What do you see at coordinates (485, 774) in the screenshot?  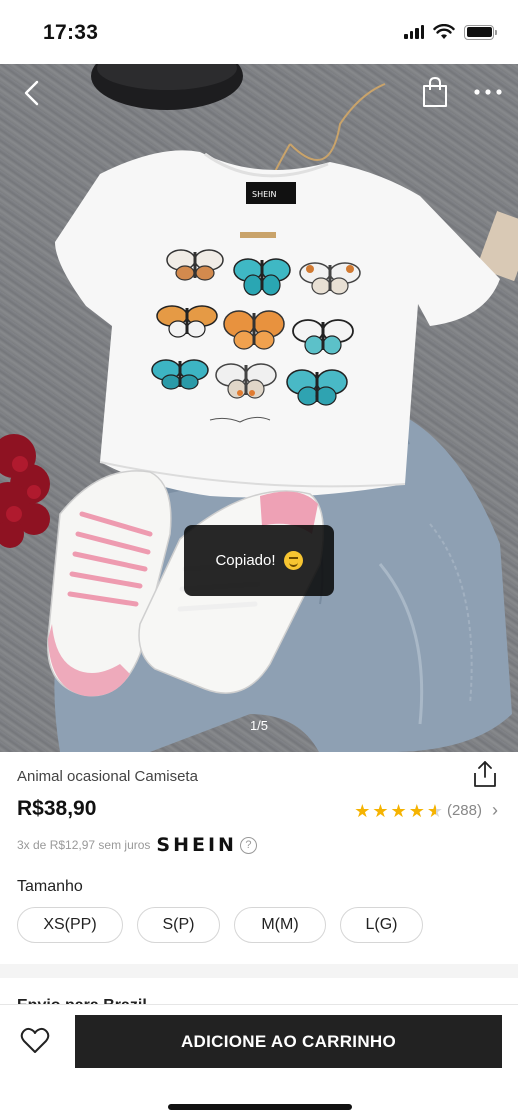 I see `share-icon` at bounding box center [485, 774].